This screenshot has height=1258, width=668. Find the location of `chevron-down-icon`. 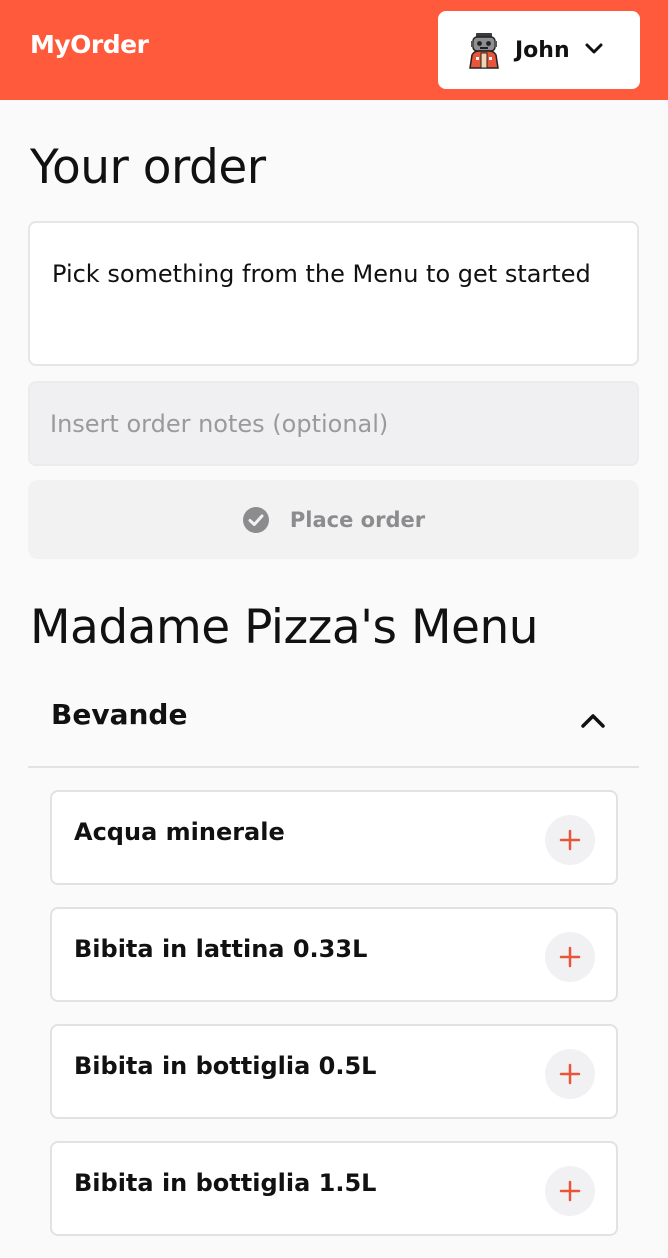

chevron-down-icon is located at coordinates (594, 48).